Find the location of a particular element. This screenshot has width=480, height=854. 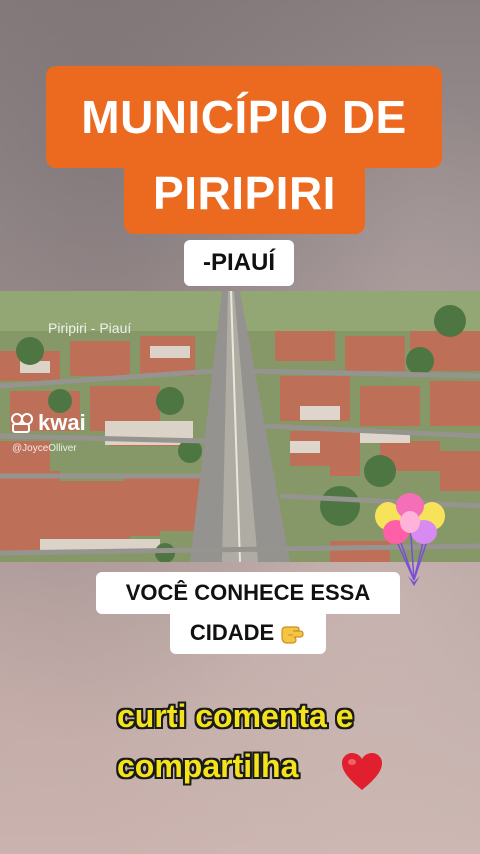

question-line-1: VOCÊ CONHECE ESSA is located at coordinates (248, 593).